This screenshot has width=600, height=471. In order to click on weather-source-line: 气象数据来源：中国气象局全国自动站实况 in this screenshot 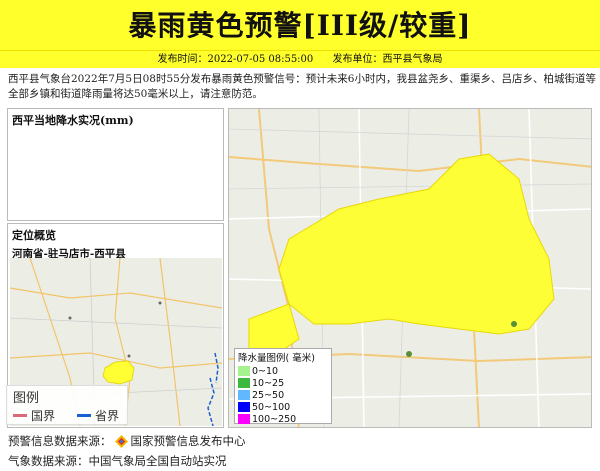, I will do `click(117, 461)`.